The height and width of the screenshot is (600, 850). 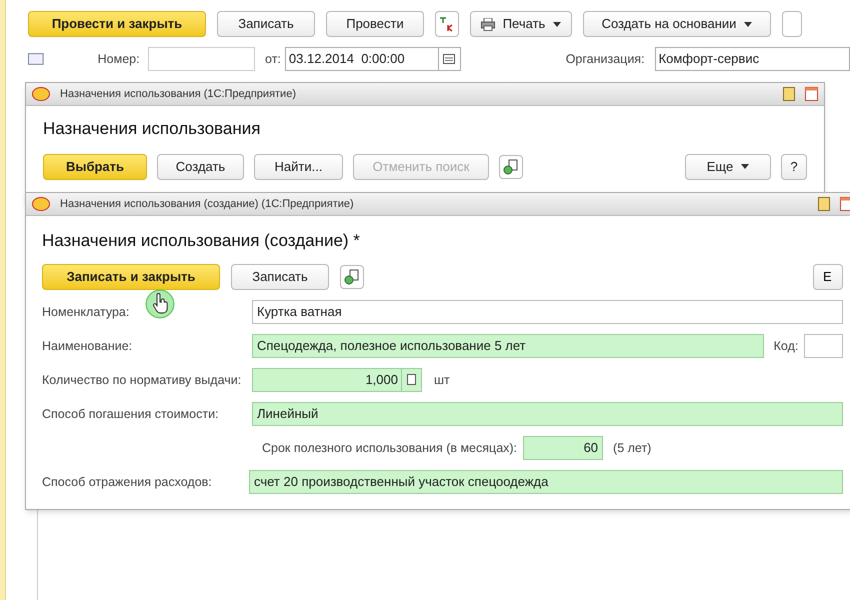 I want to click on field-label: Номенклатура:, so click(x=86, y=311).